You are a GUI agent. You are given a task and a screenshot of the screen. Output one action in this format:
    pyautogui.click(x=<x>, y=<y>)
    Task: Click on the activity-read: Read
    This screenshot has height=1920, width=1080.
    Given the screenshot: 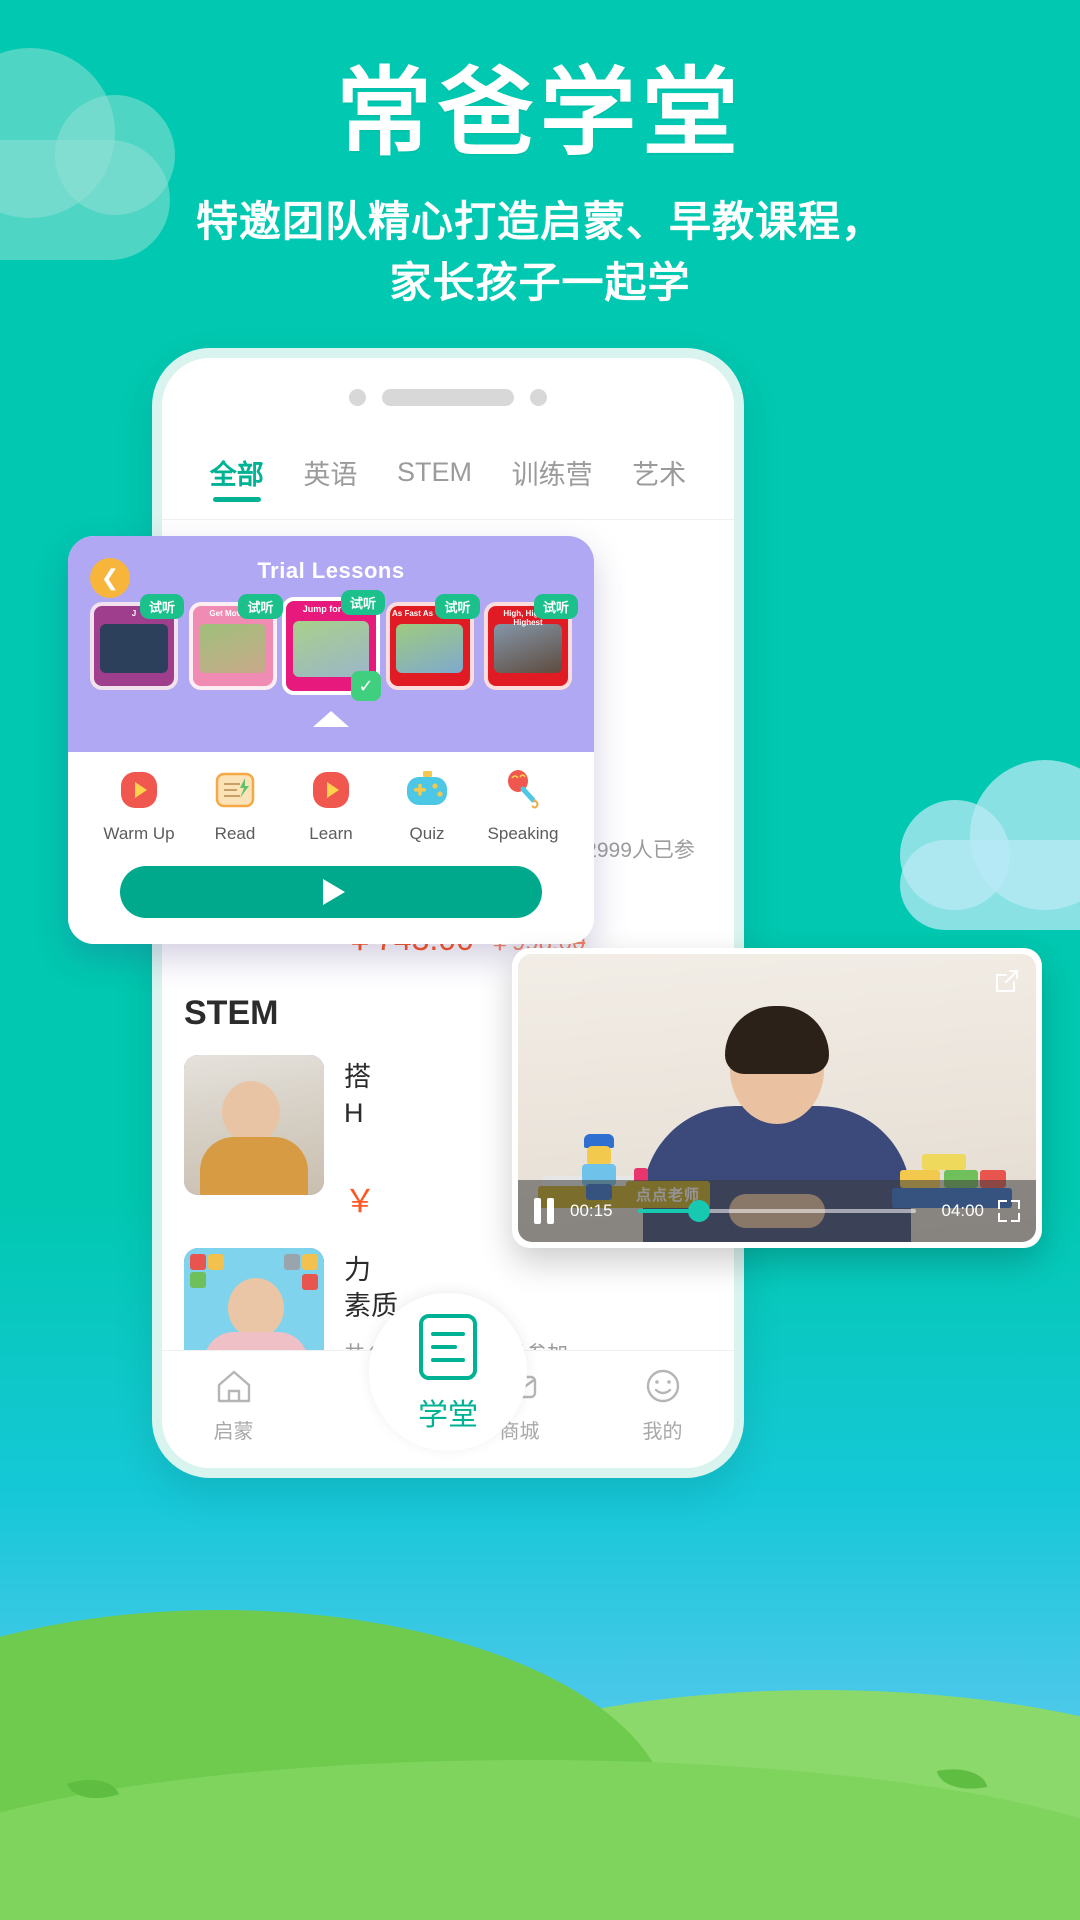 What is the action you would take?
    pyautogui.click(x=235, y=806)
    